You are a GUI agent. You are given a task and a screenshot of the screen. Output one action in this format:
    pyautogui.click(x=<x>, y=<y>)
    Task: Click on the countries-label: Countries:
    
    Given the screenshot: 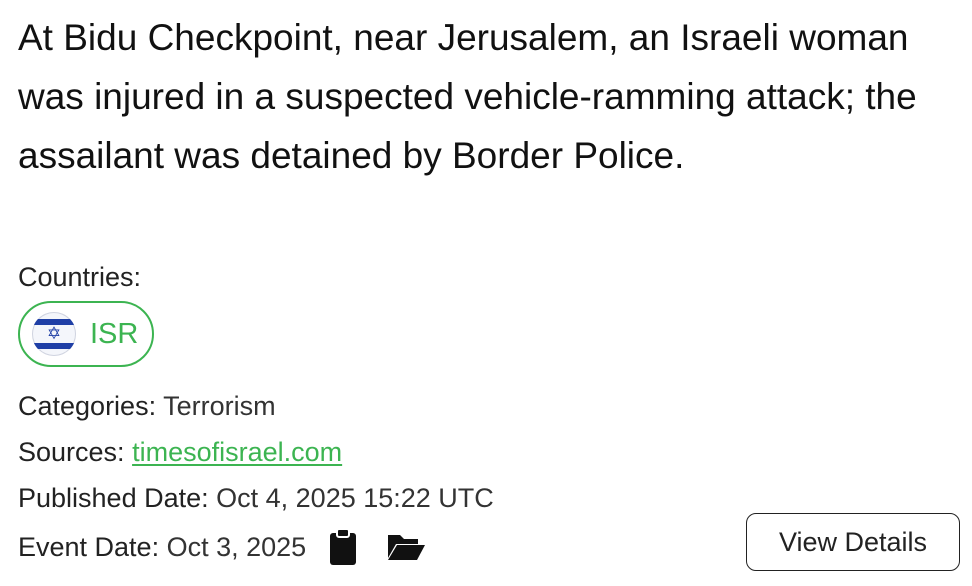 What is the action you would take?
    pyautogui.click(x=80, y=277)
    